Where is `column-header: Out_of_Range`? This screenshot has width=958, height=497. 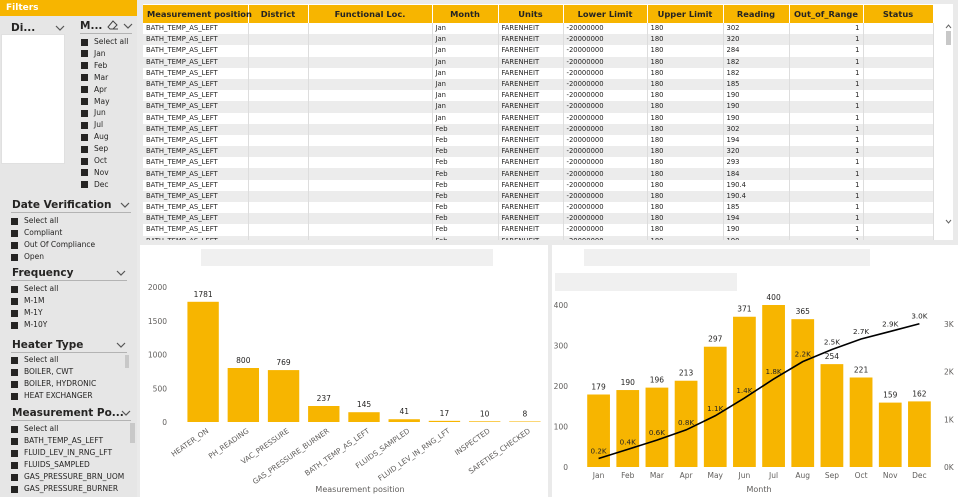
column-header: Out_of_Range is located at coordinates (826, 14).